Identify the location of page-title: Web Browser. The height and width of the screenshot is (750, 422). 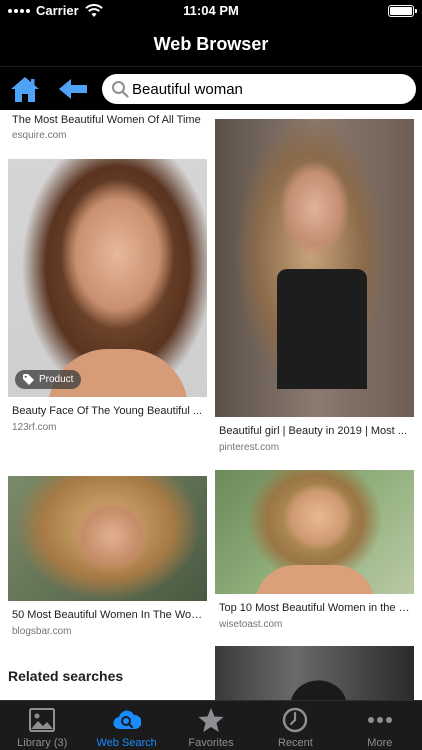
(211, 43).